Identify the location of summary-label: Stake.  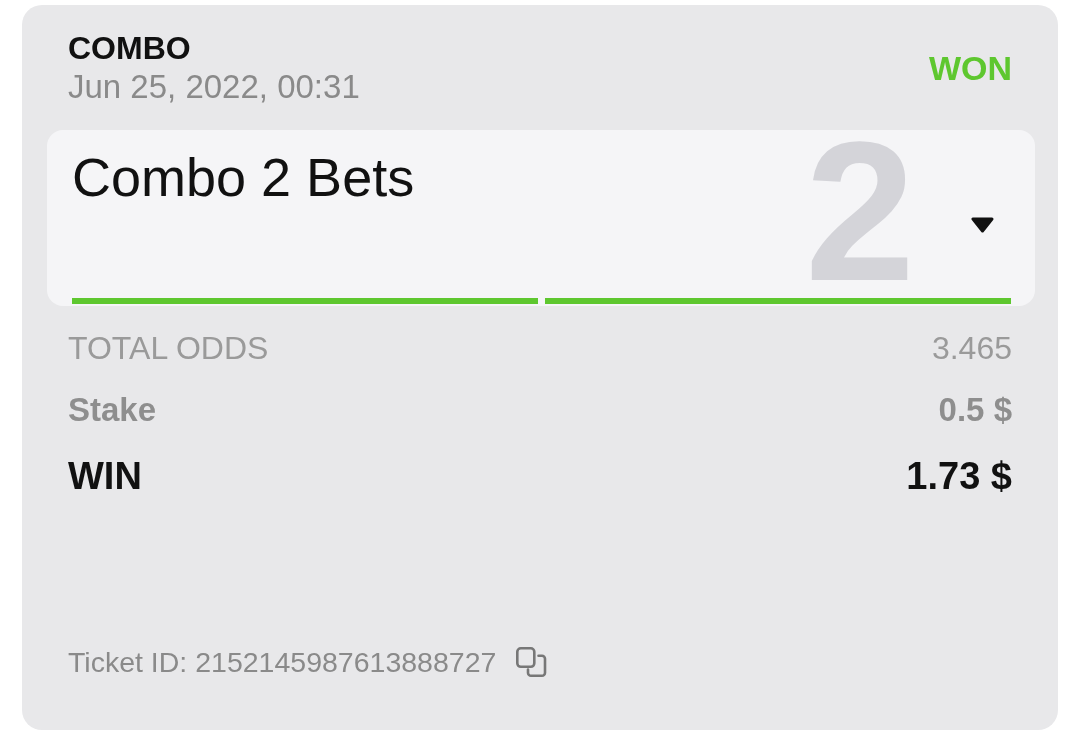
(112, 410).